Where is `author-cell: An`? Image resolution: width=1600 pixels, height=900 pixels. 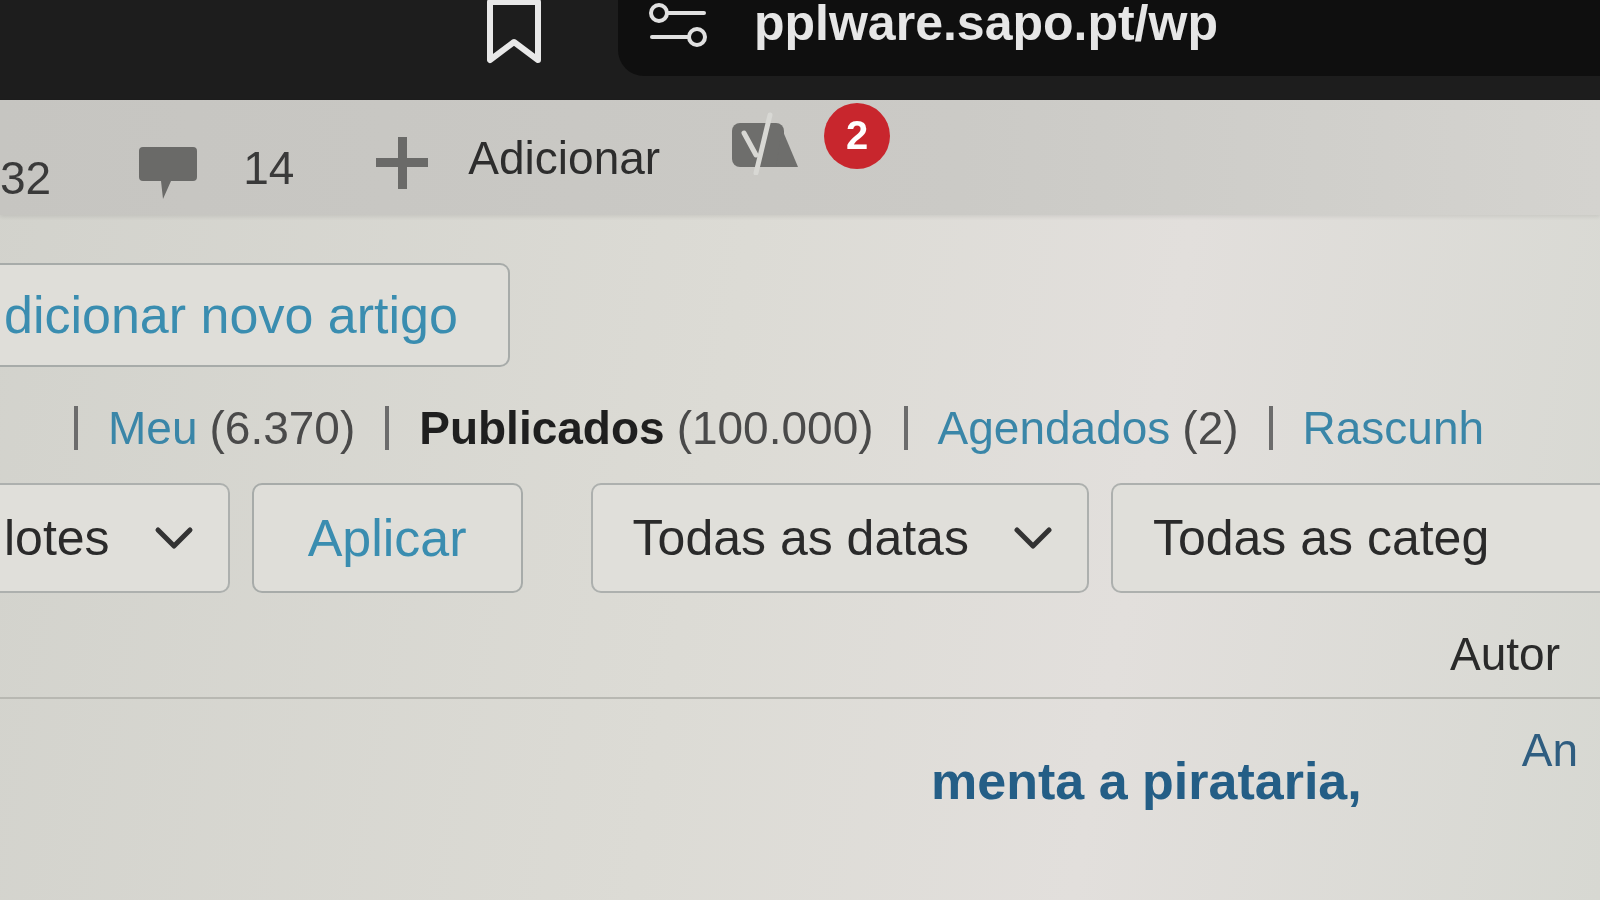
author-cell: An is located at coordinates (1549, 750).